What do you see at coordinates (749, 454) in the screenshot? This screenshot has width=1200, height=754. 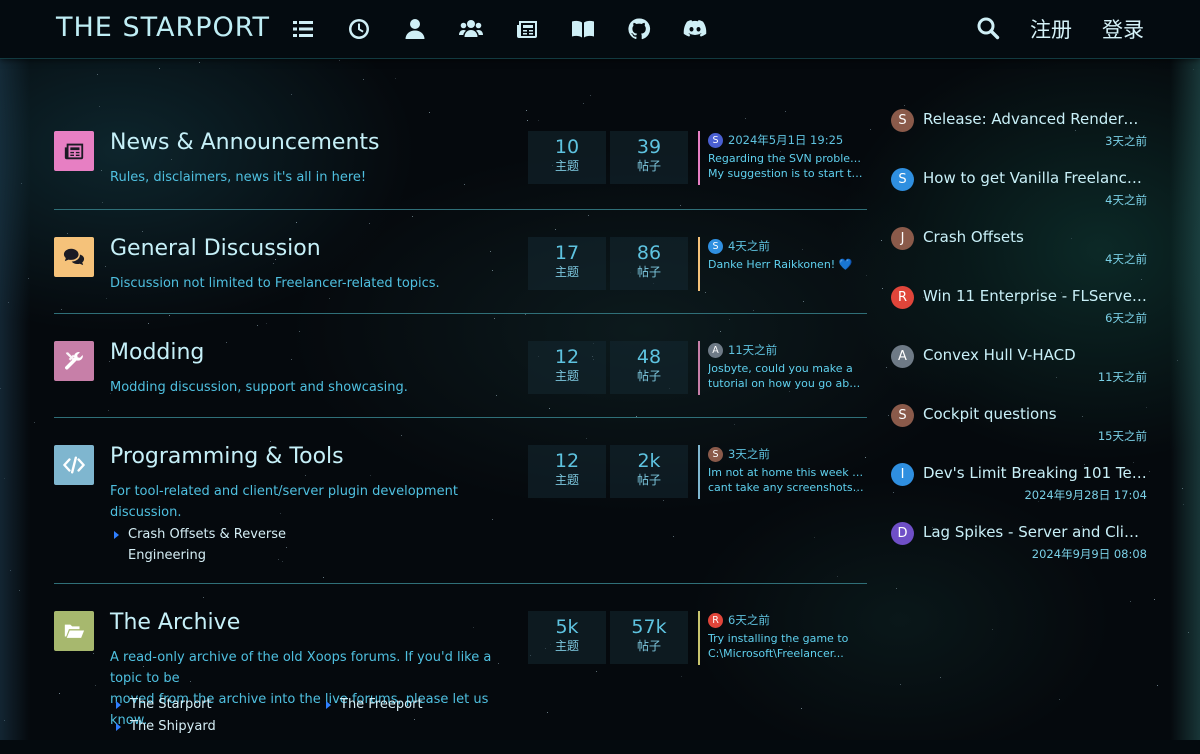 I see `last-post-time: 3天之前` at bounding box center [749, 454].